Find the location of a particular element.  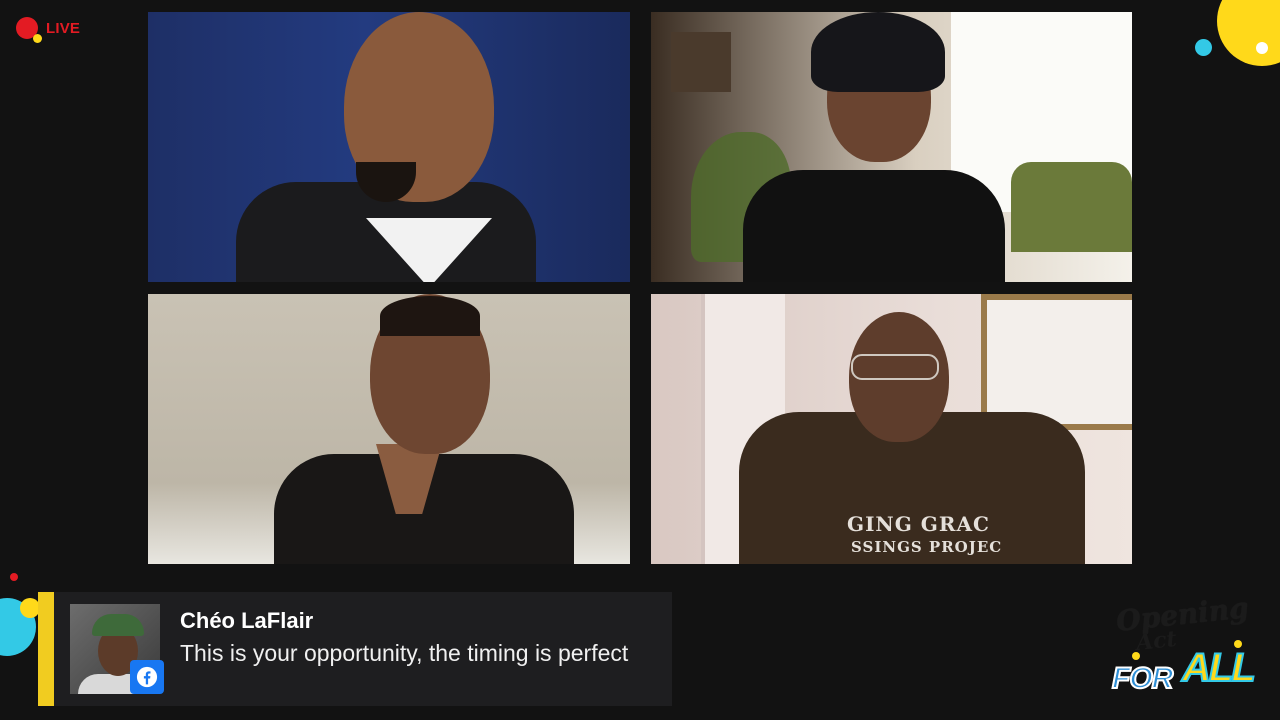

opening-act-for-all-logo: Opening Act FOR ALL is located at coordinates (1188, 649).